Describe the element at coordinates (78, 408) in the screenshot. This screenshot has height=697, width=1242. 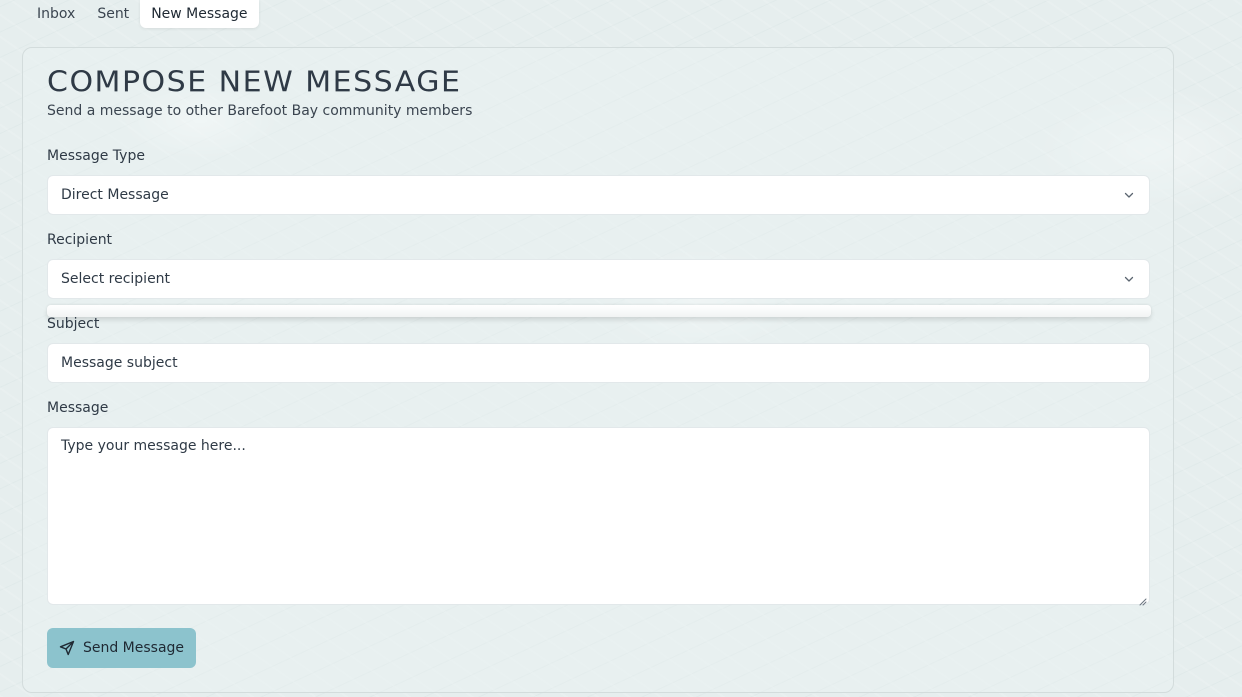
I see `message-label: Message` at that location.